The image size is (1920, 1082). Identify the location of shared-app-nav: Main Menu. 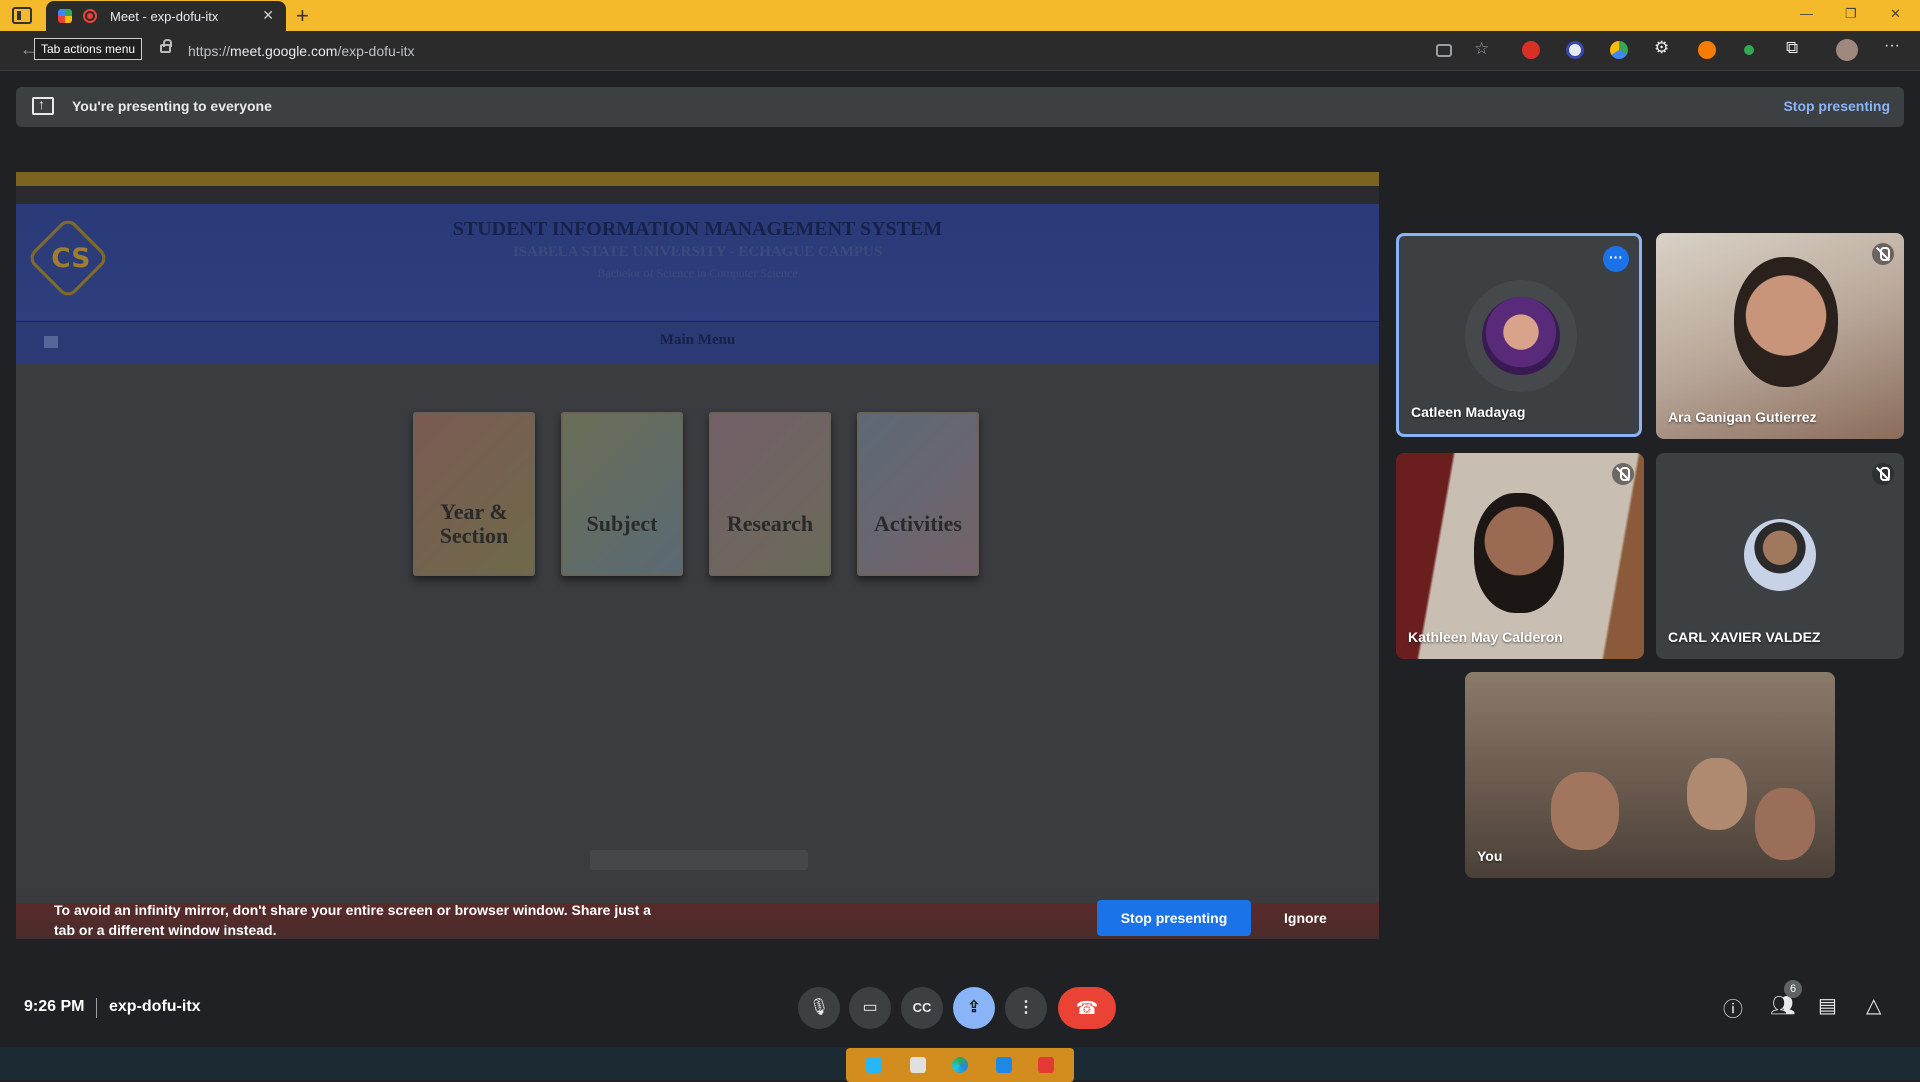
(697, 342).